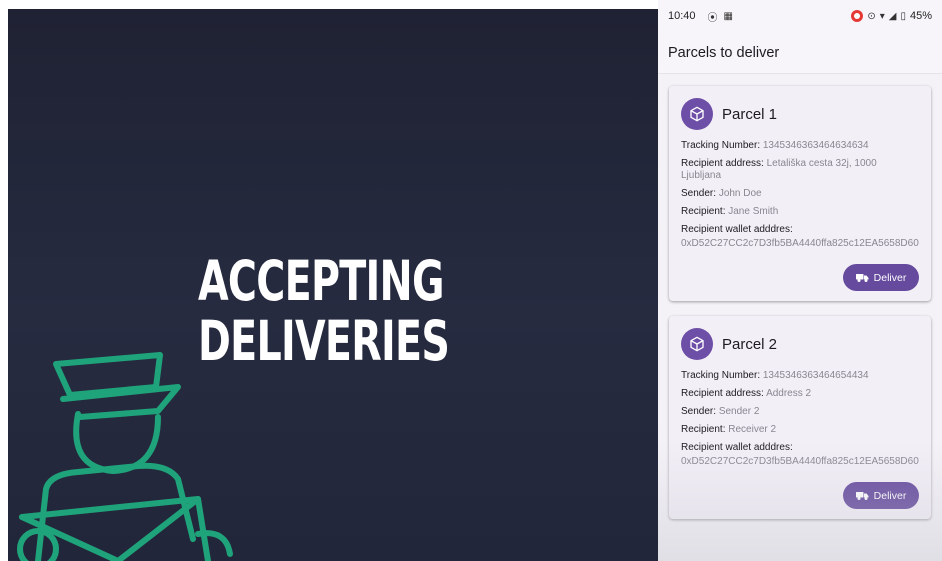 This screenshot has height=561, width=942. What do you see at coordinates (775, 145) in the screenshot?
I see `tracking-number: Tracking Number: 1345346363464634634` at bounding box center [775, 145].